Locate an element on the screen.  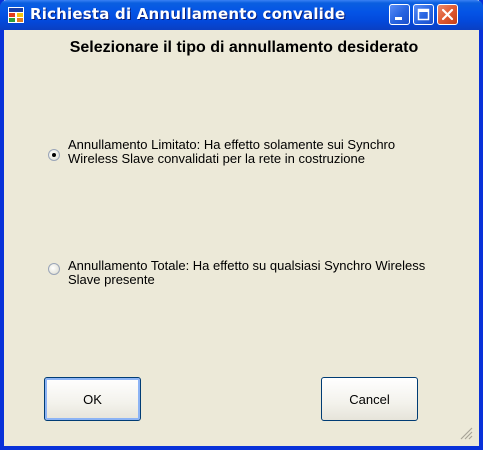
window-title: Richiesta di Annullamento convalide is located at coordinates (188, 14).